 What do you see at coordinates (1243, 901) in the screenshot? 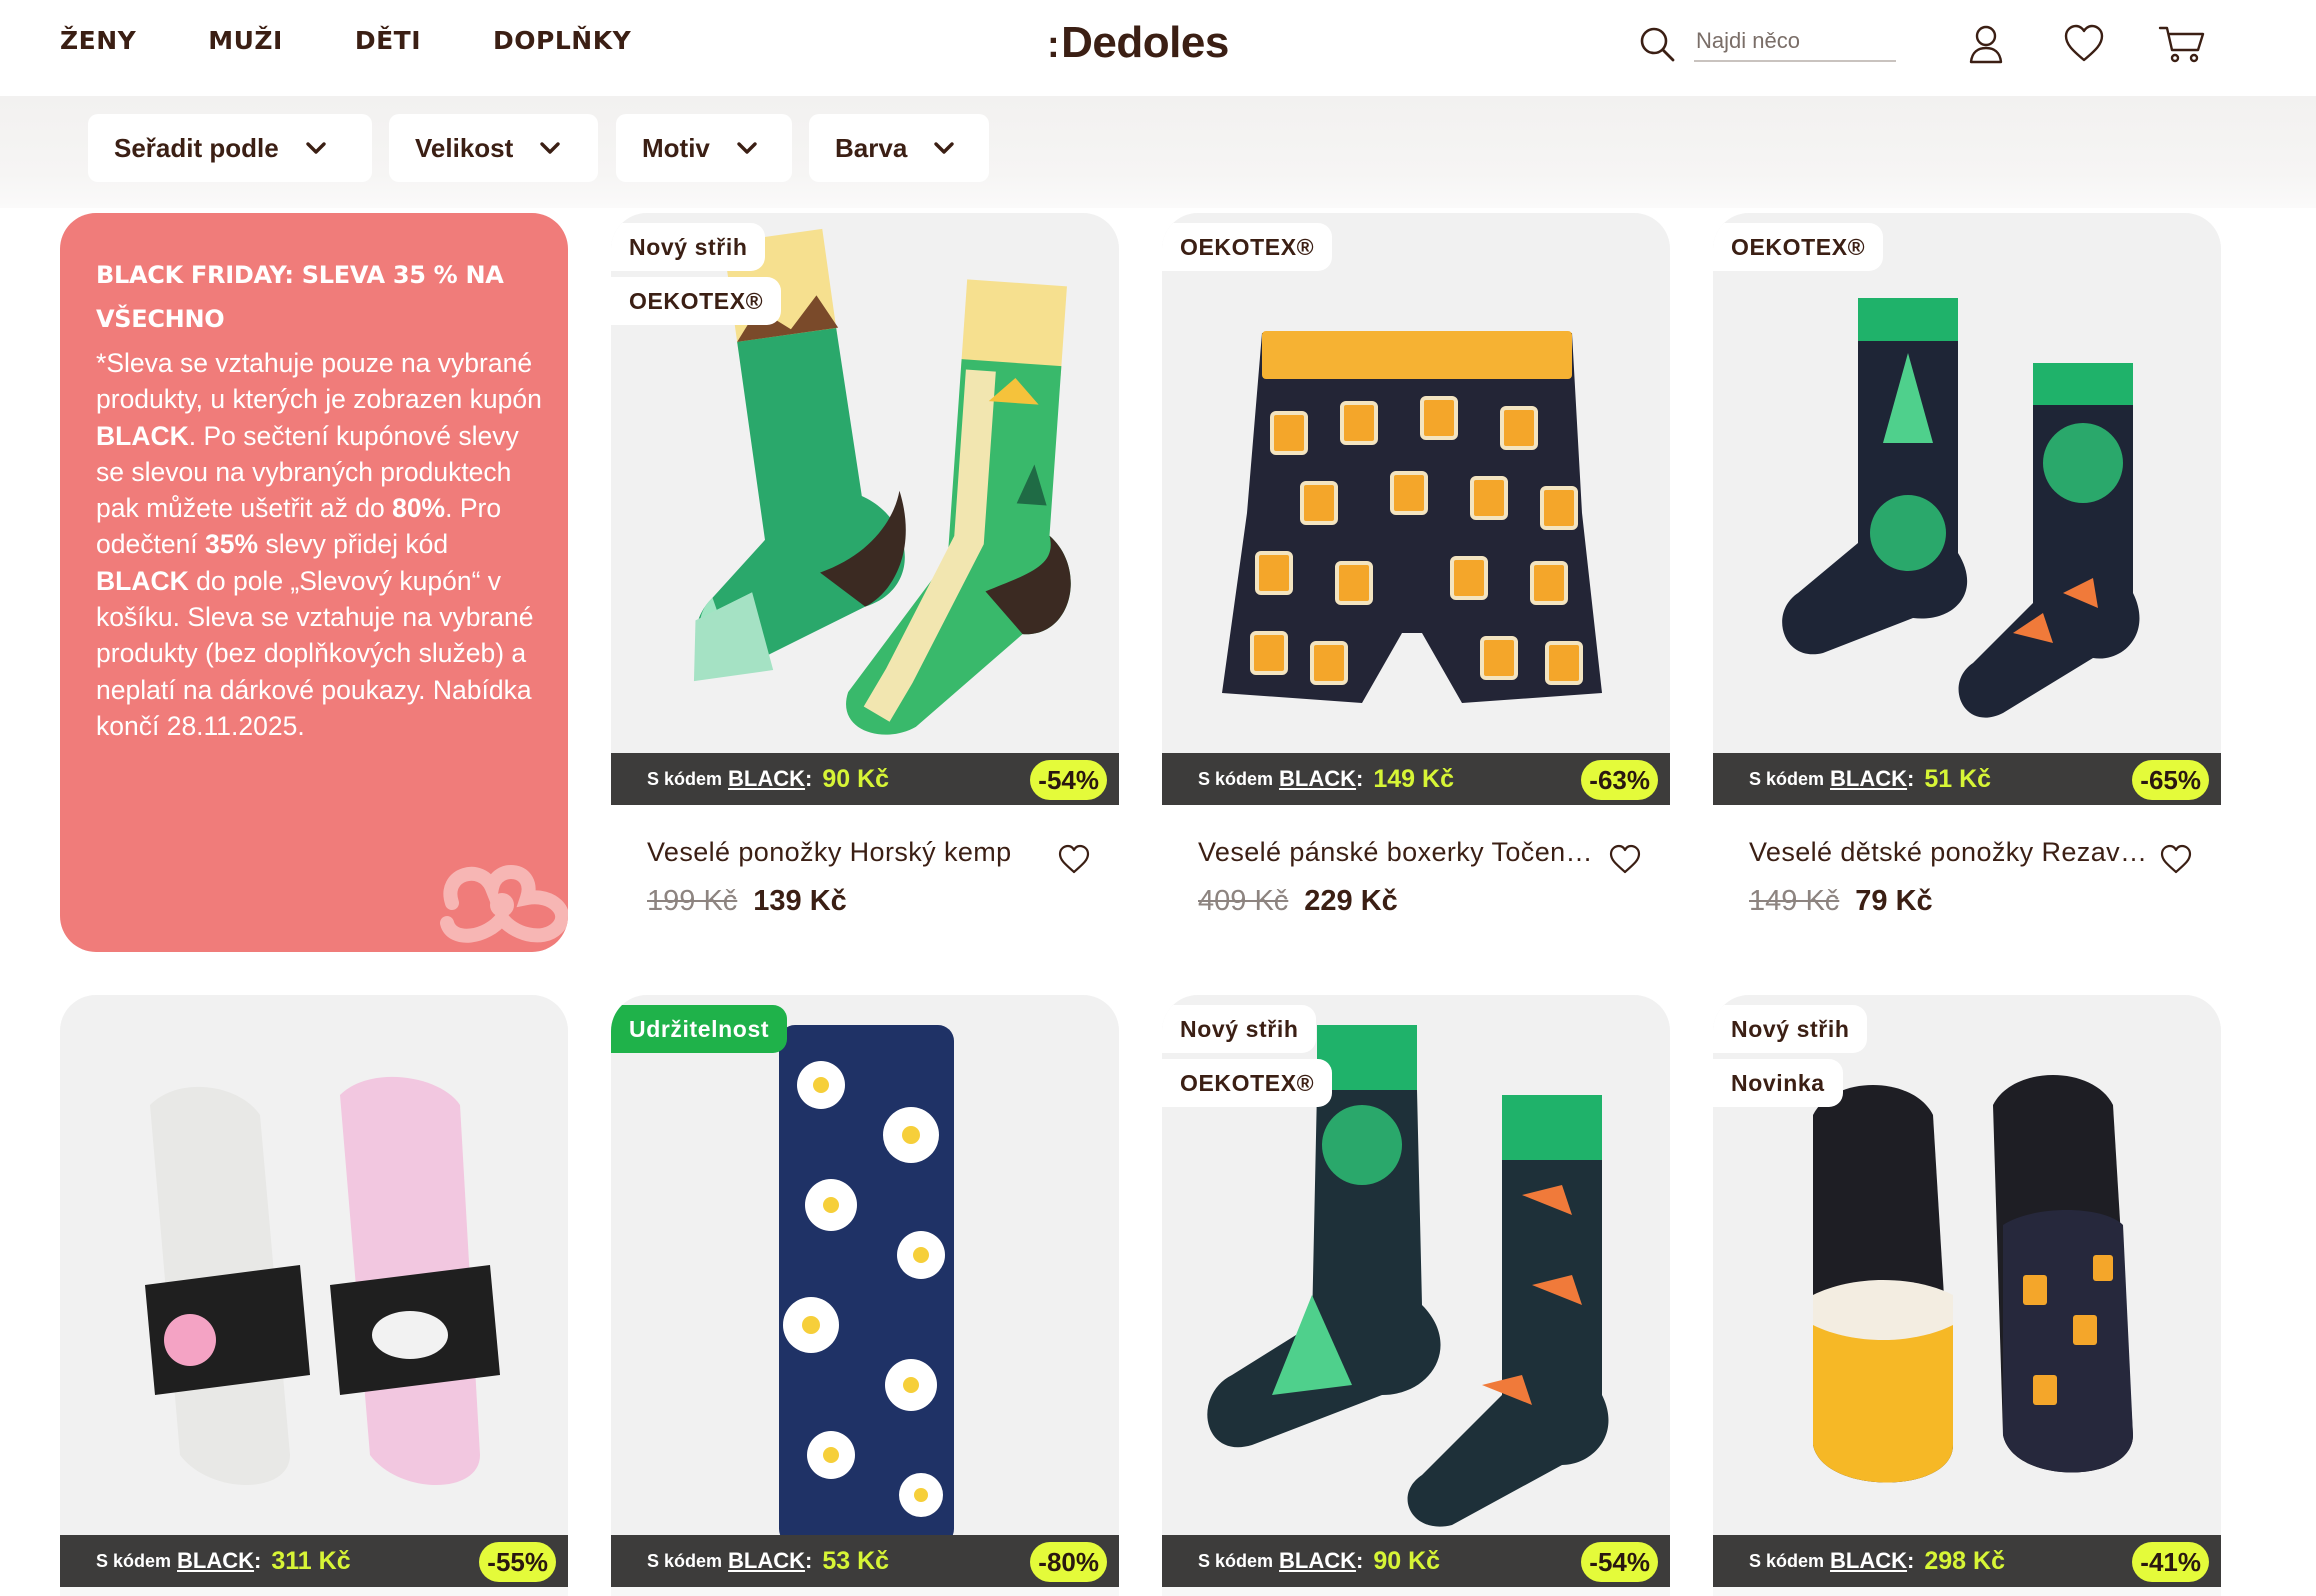
I see `old-price: 409 Kč` at bounding box center [1243, 901].